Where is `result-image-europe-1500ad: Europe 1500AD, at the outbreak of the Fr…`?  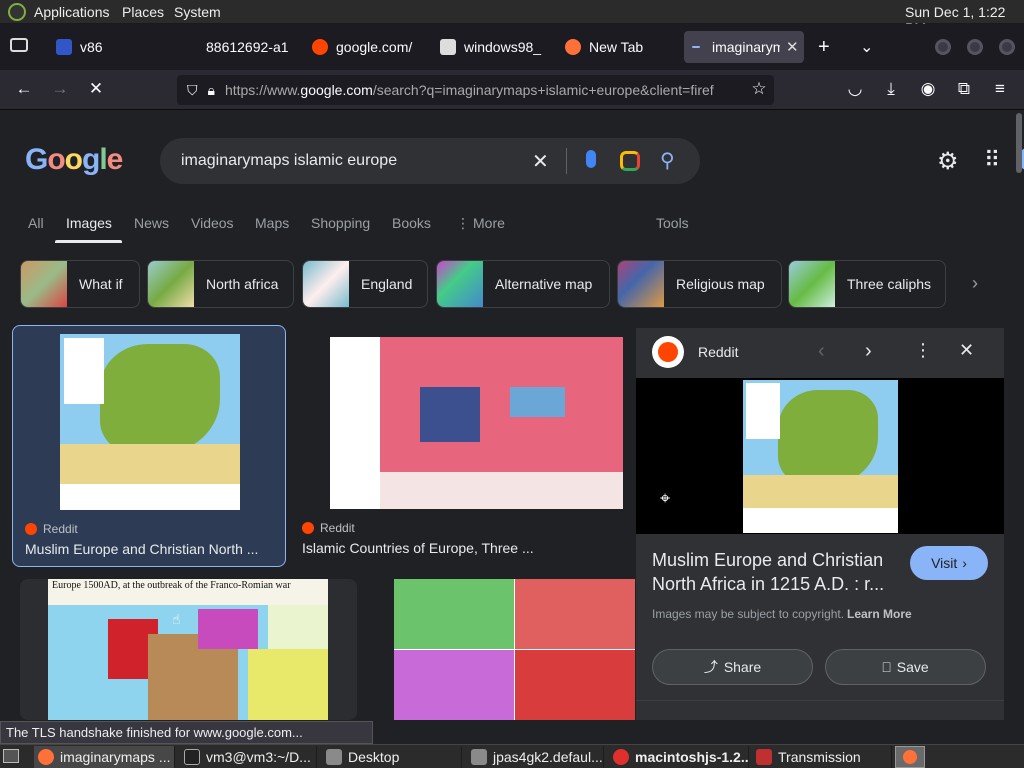 result-image-europe-1500ad: Europe 1500AD, at the outbreak of the Fr… is located at coordinates (188, 649).